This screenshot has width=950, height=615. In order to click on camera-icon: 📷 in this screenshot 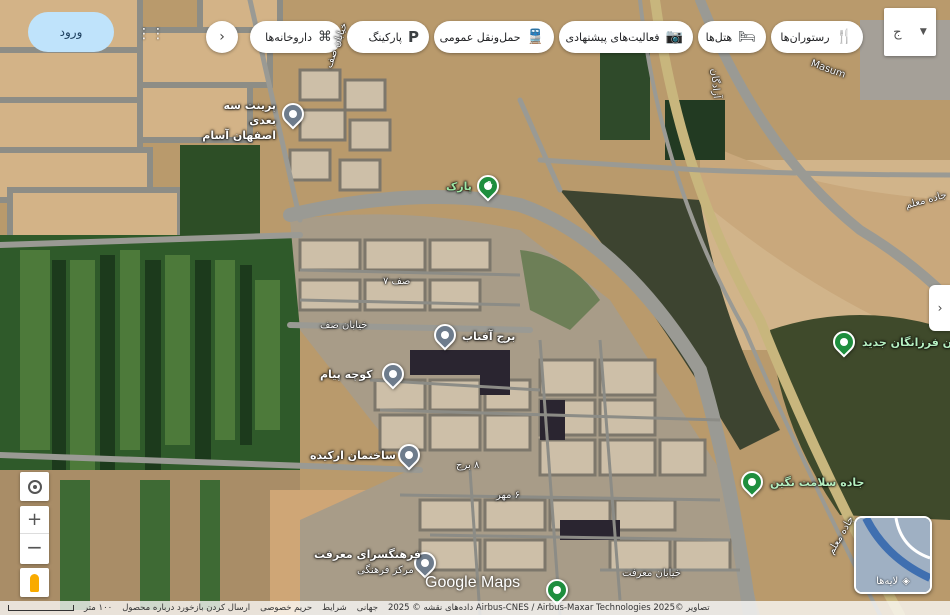, I will do `click(674, 37)`.